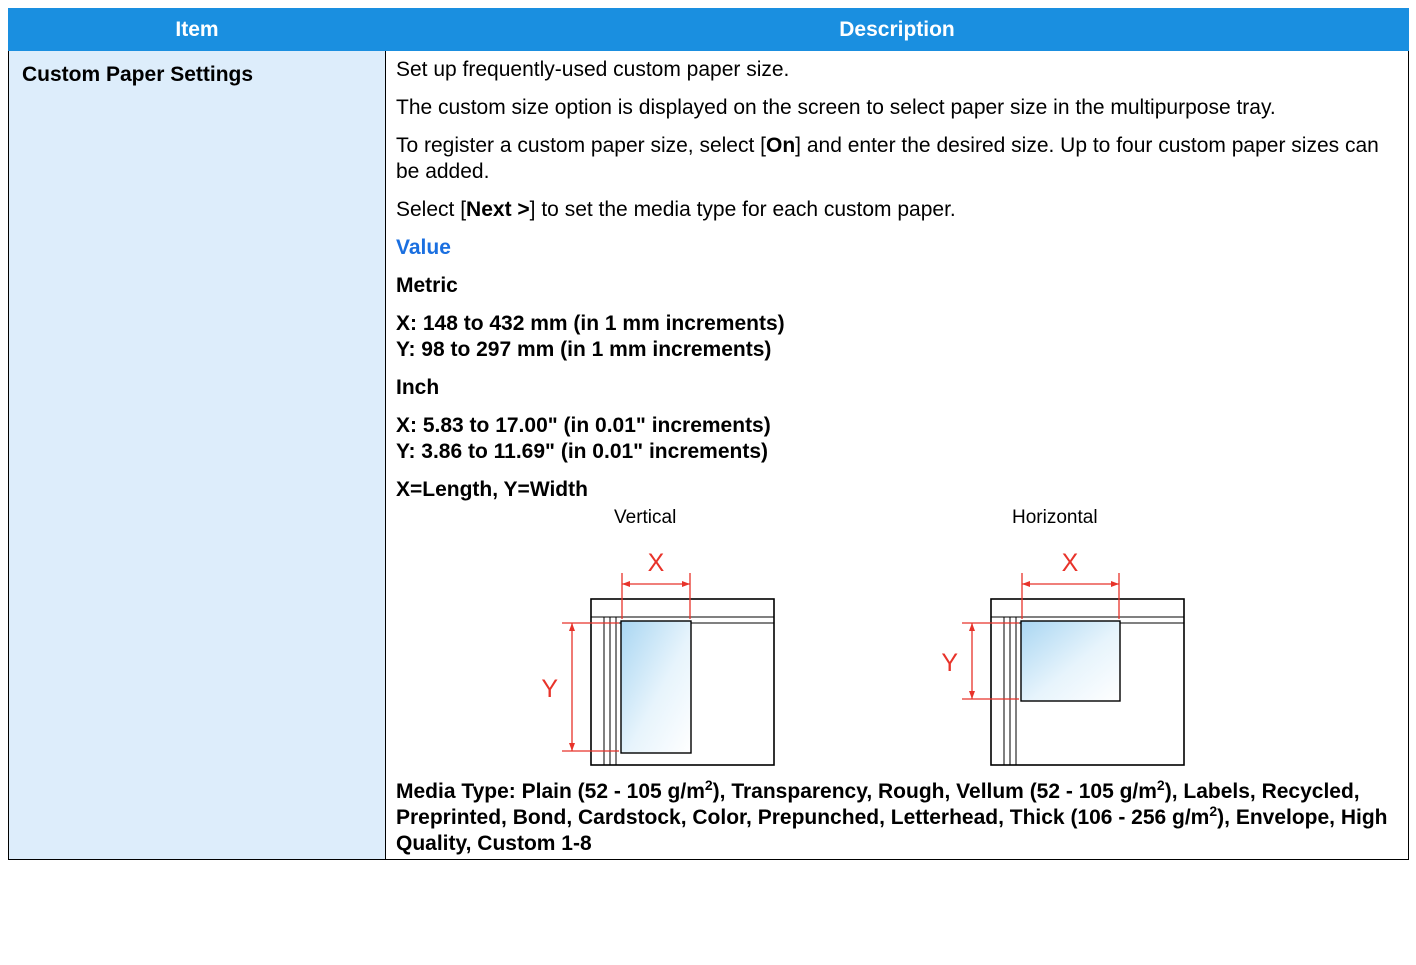  Describe the element at coordinates (584, 349) in the screenshot. I see `metric-y-range: Y: 98 to 297 mm (in 1 mm increments)` at that location.